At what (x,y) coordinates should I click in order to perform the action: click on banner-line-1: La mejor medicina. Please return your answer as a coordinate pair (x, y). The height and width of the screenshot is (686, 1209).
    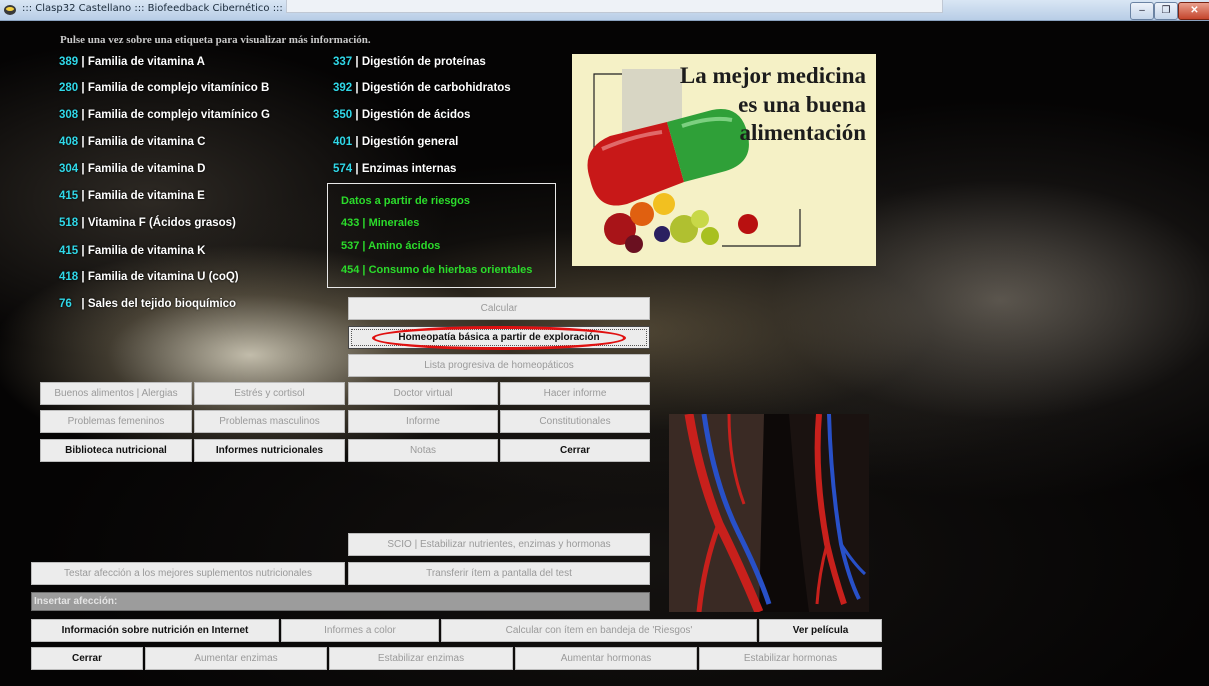
    Looking at the image, I should click on (772, 75).